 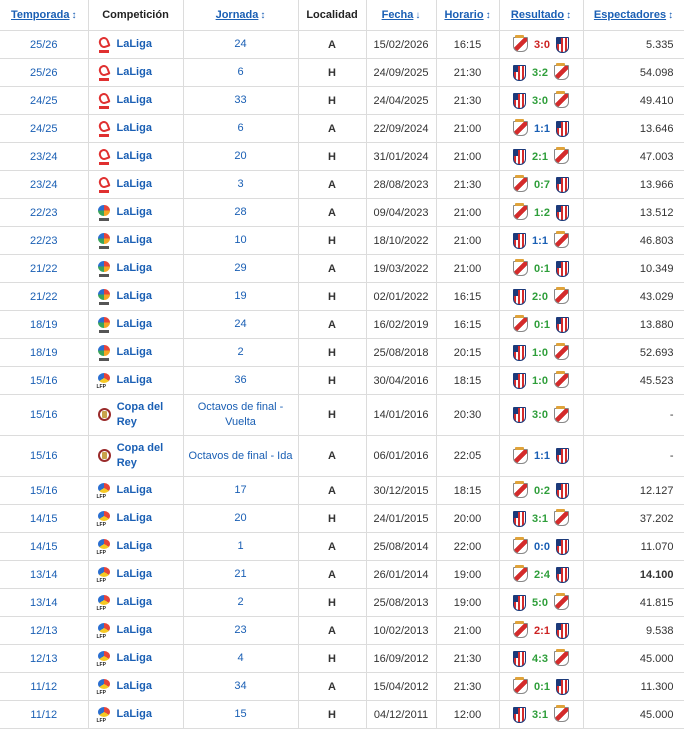 I want to click on table-row: 25/26 LaLiga 24 A 15/02/2026 16:15 3:0 5.335, so click(x=342, y=44).